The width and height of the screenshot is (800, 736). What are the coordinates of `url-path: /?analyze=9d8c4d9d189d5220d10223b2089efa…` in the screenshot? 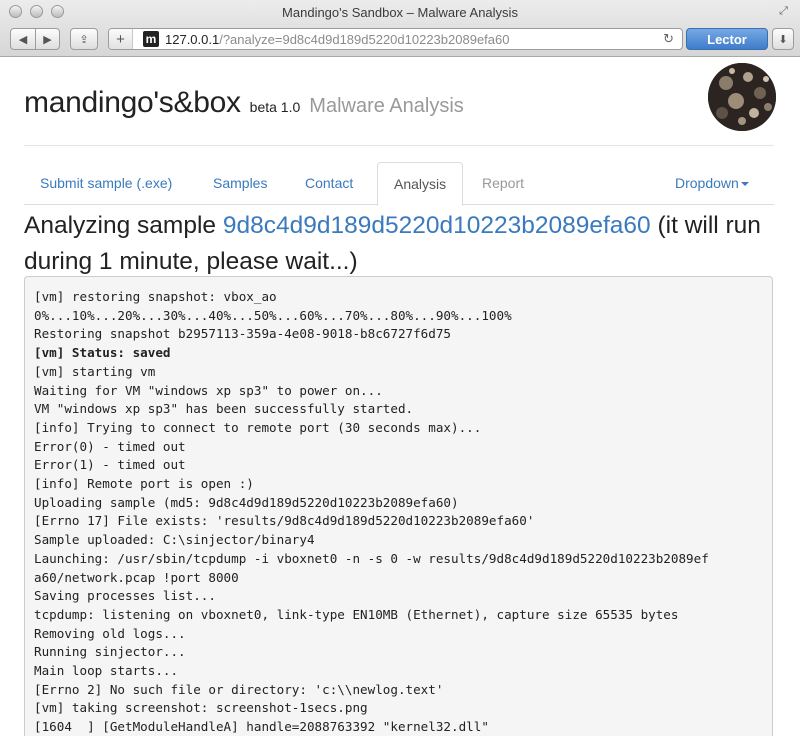 It's located at (364, 39).